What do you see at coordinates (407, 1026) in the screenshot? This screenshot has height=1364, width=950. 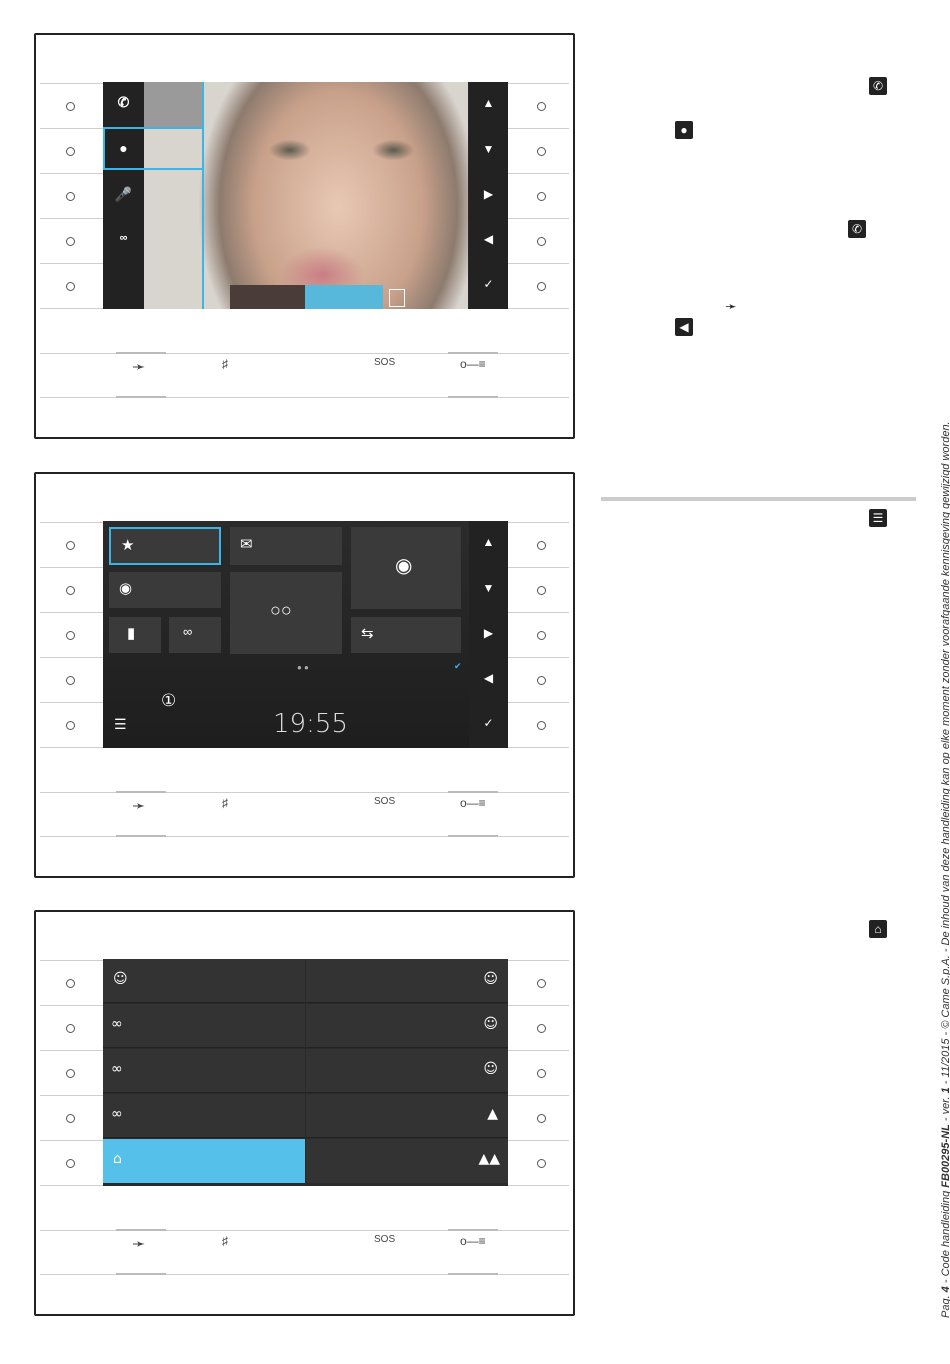 I see `list-item-user-right-2: ☺` at bounding box center [407, 1026].